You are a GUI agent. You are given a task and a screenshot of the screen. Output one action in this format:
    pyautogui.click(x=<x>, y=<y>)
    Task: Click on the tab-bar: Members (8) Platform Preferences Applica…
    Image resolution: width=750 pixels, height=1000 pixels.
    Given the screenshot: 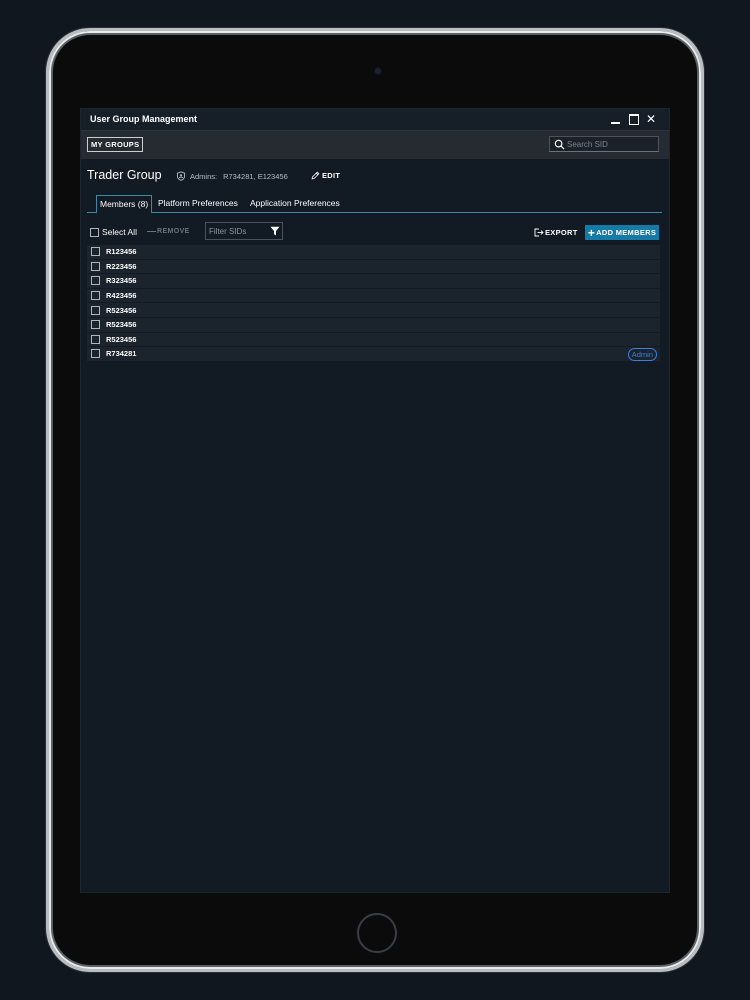 What is the action you would take?
    pyautogui.click(x=374, y=203)
    